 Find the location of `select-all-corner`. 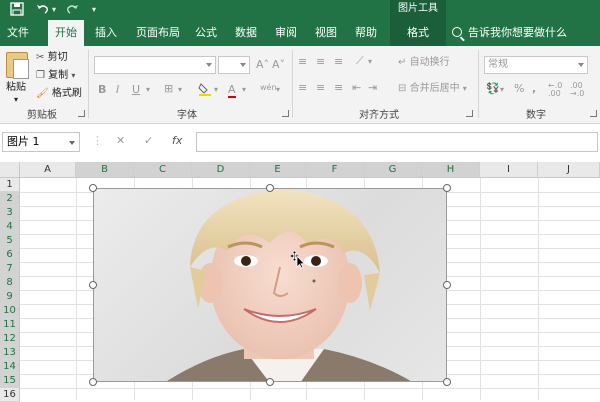

select-all-corner is located at coordinates (10, 170).